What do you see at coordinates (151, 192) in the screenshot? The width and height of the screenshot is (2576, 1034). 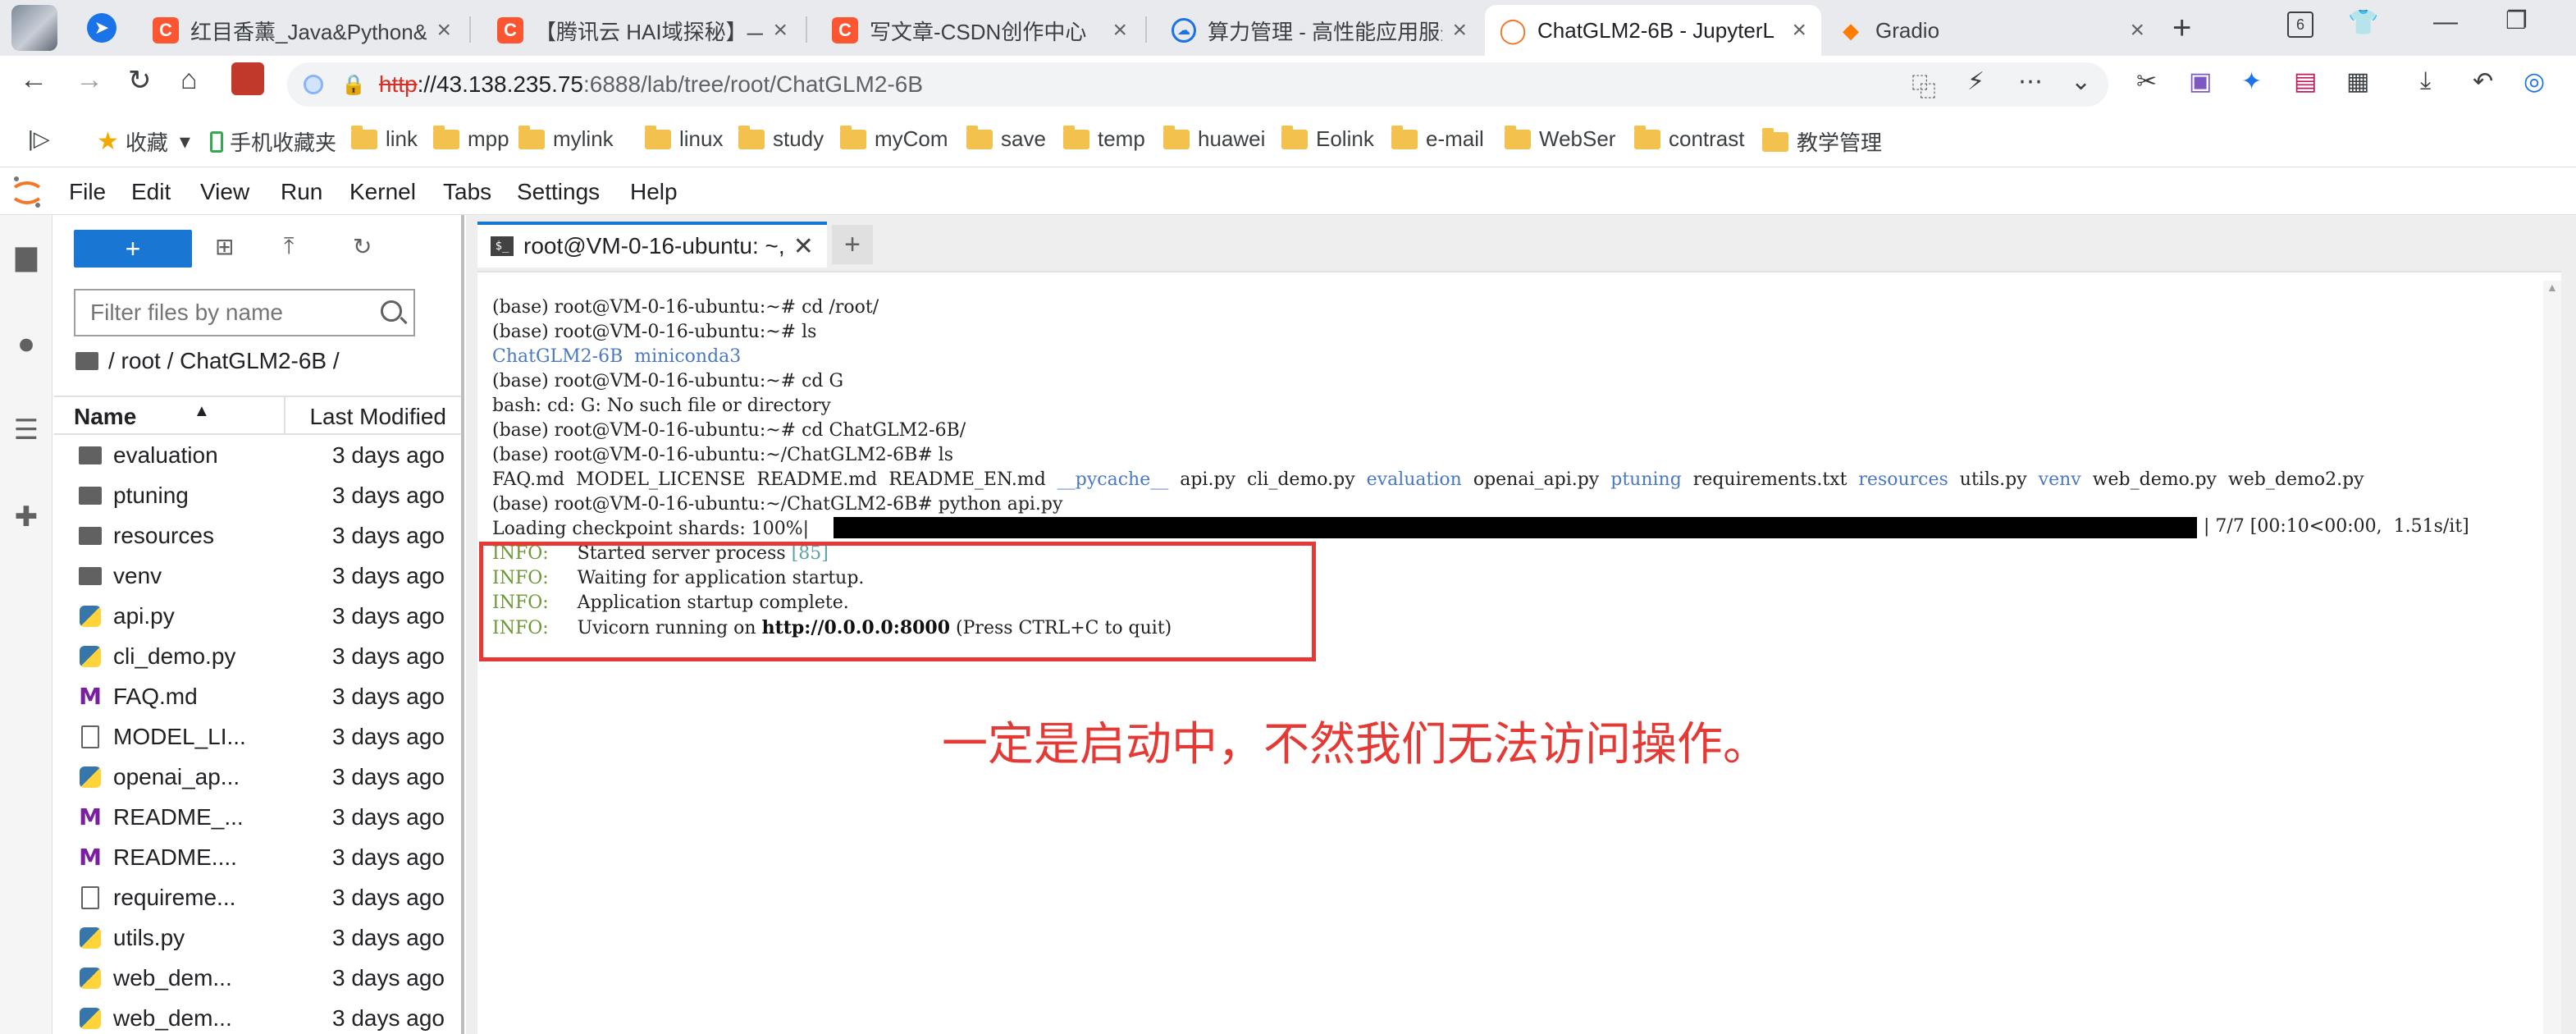 I see `menu-item: Edit` at bounding box center [151, 192].